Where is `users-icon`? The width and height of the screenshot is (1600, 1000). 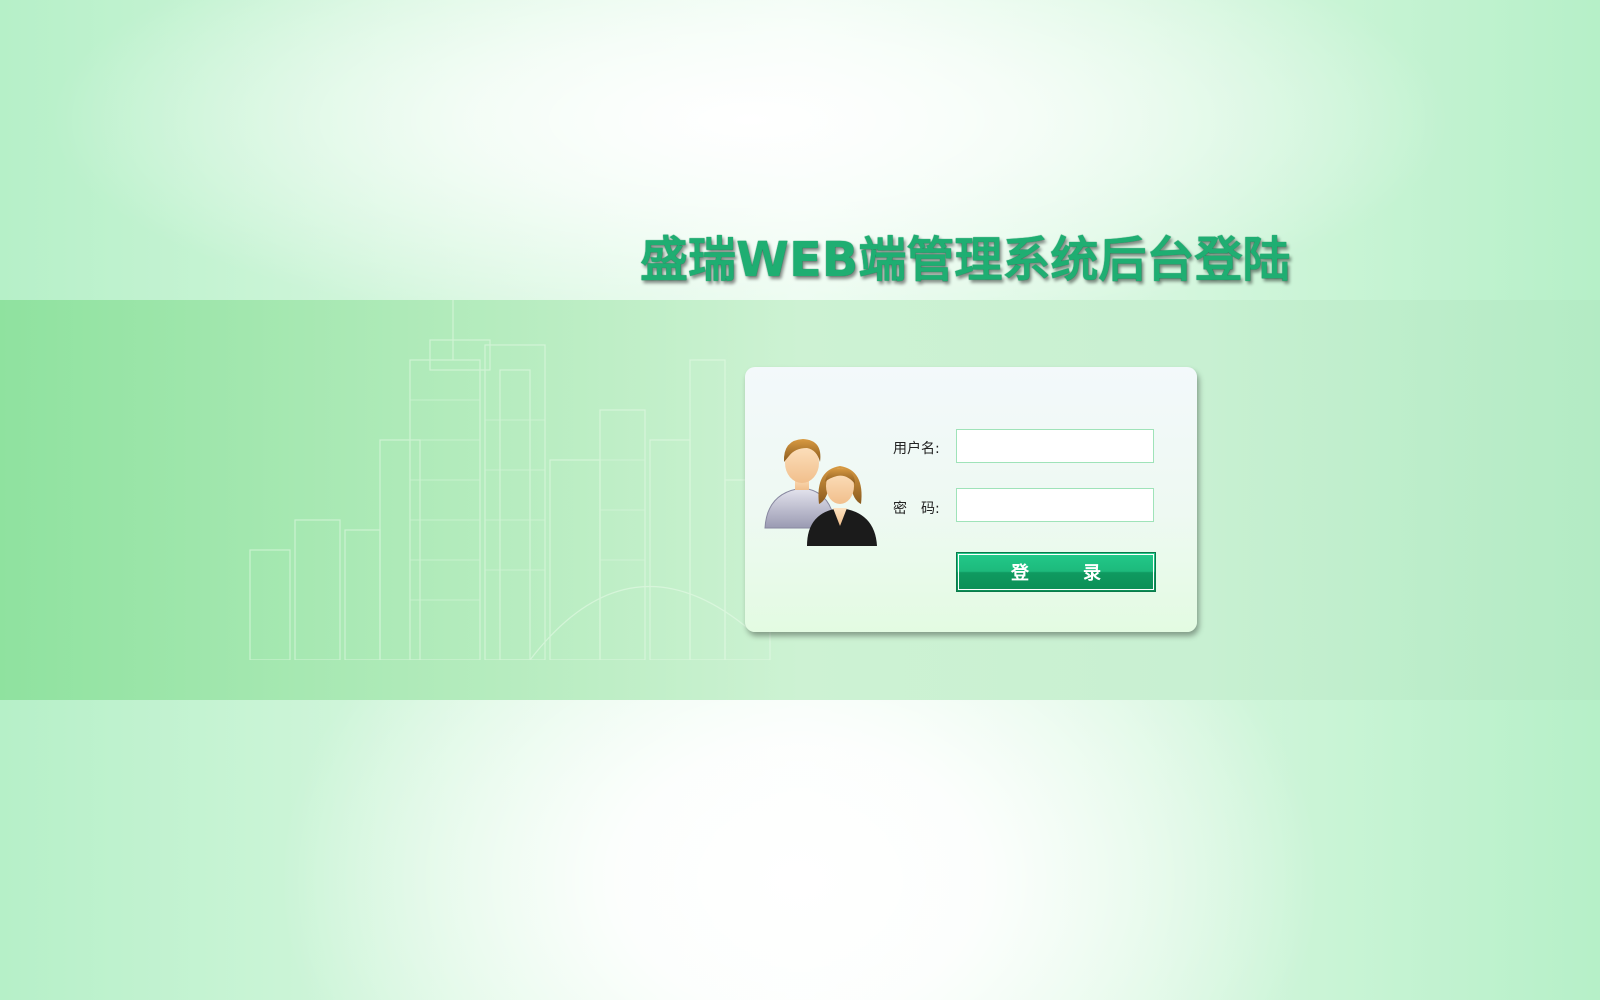
users-icon is located at coordinates (820, 492).